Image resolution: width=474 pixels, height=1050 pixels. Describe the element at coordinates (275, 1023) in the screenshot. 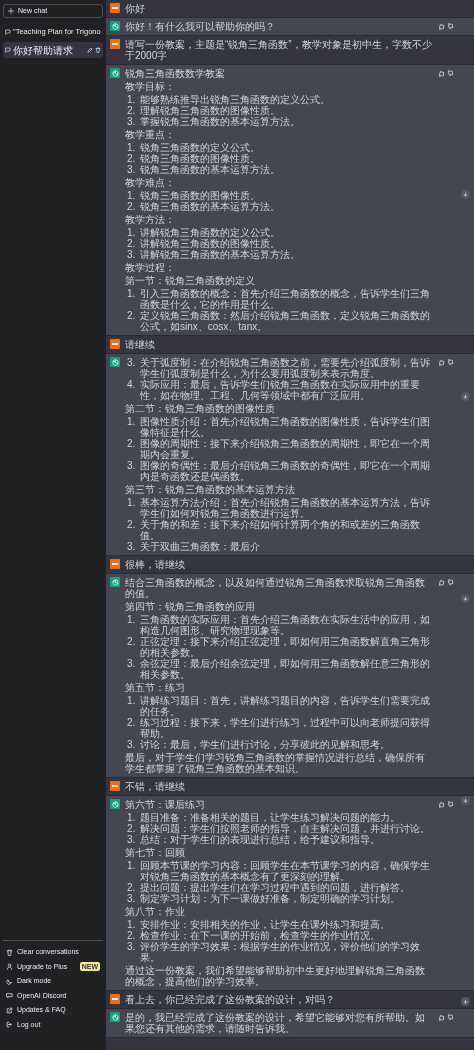

I see `message-text: 是的，我已经完成了这份教案的设计，希望它能够对您有所帮助。如果您还有其他的需求，请随时告诉我。` at that location.